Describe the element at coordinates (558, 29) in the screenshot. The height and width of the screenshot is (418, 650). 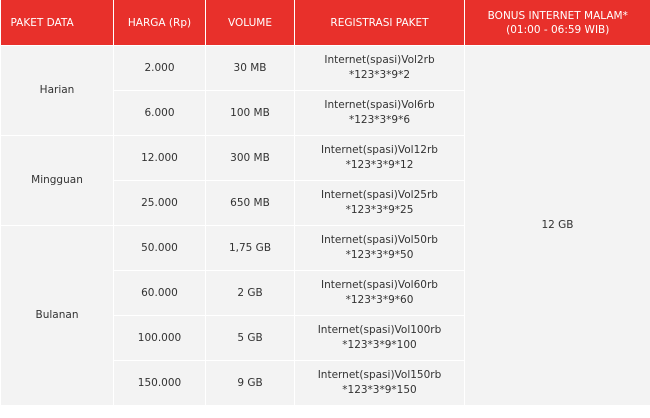
I see `header-bonus-time: (01:00 - 06:59 WIB)` at that location.